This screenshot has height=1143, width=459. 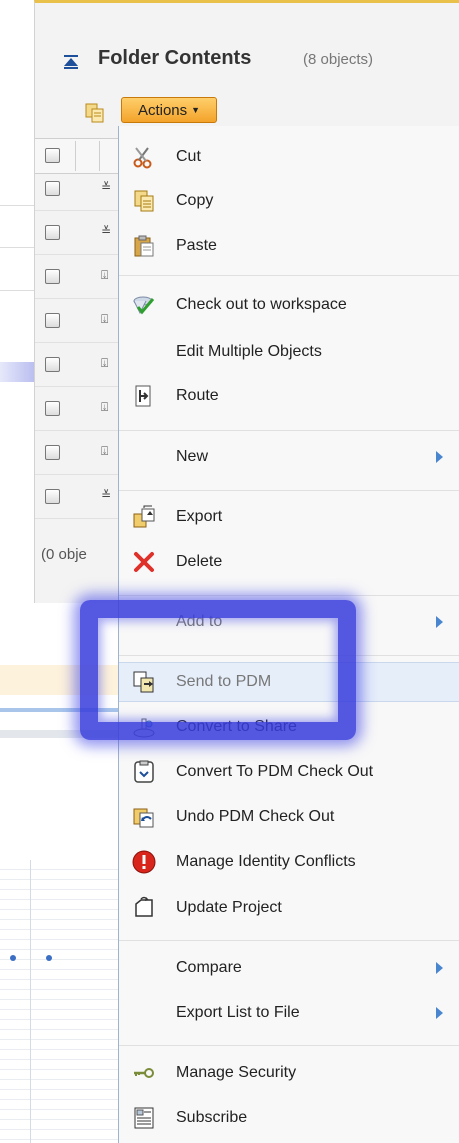 I want to click on menu-item-label: Export List to File, so click(x=238, y=1012).